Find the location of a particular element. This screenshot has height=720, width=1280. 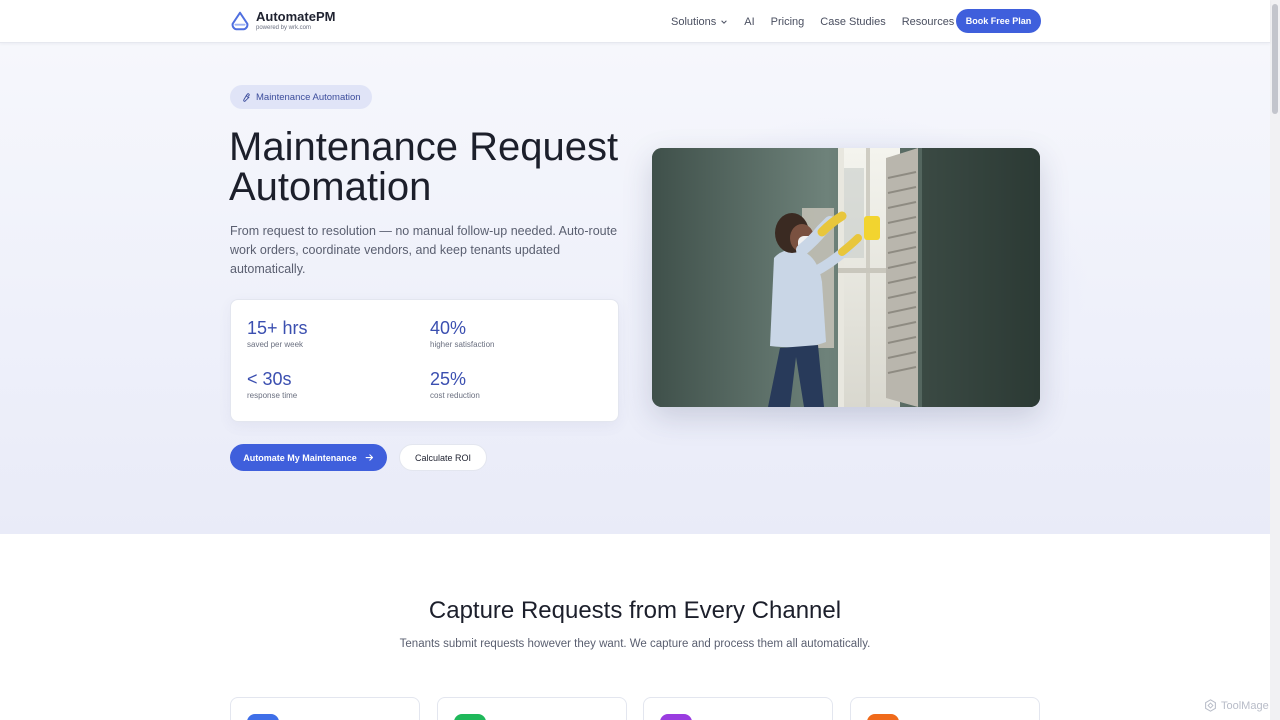

stat-value: 40% is located at coordinates (448, 328).